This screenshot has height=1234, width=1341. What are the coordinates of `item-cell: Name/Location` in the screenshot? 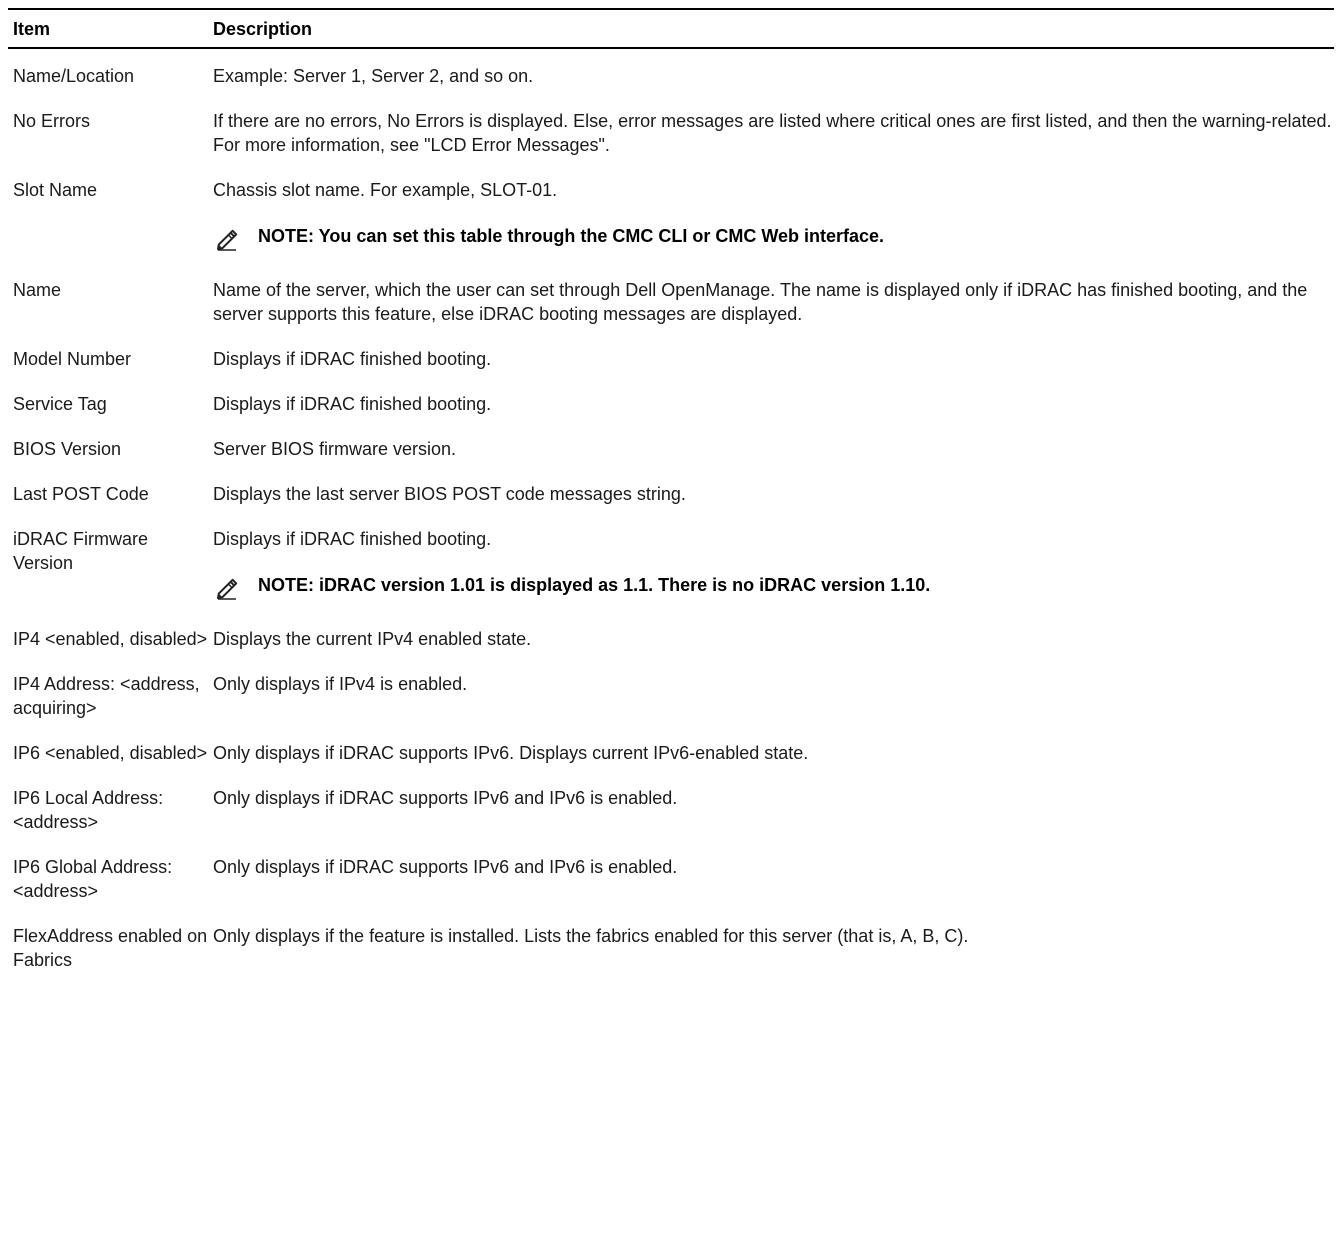 It's located at (74, 76).